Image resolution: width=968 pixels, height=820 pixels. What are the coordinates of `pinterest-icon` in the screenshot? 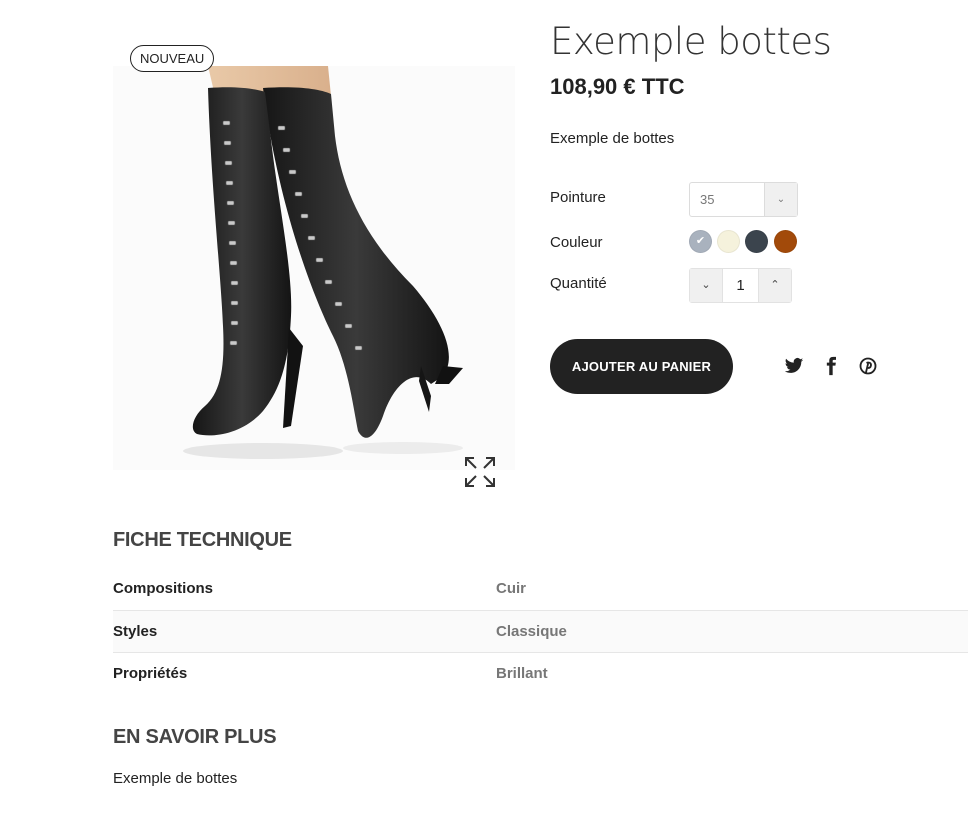 It's located at (868, 366).